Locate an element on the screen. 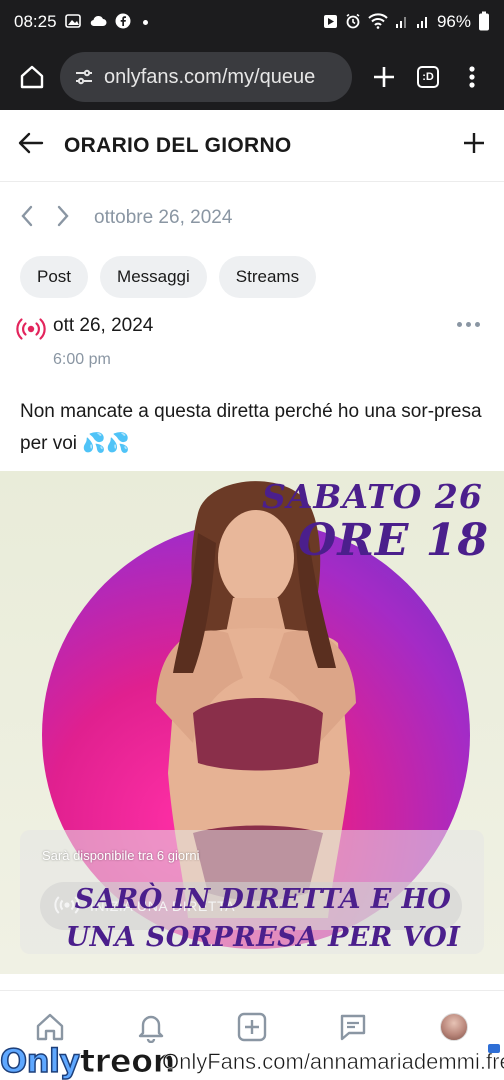  url-text: onlyfans.com/my/queue is located at coordinates (210, 76).